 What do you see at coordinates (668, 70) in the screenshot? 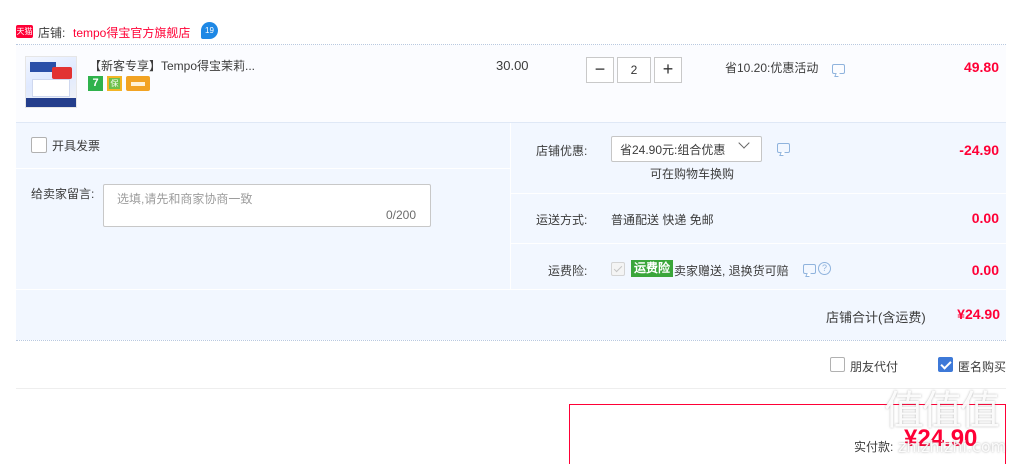
I see `quantity-increase-button: +` at bounding box center [668, 70].